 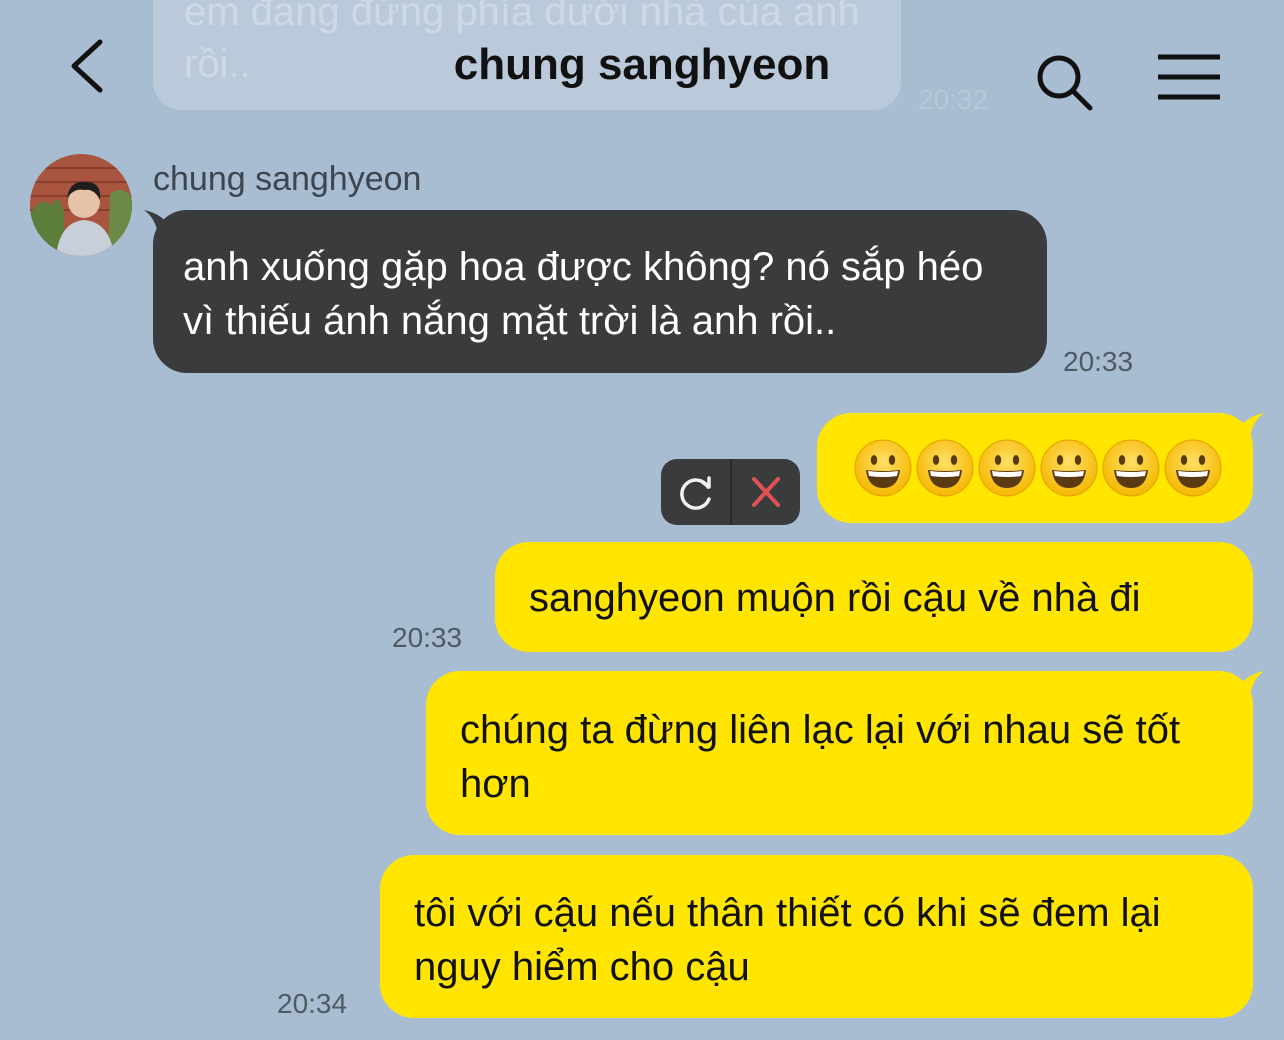 I want to click on close-icon, so click(x=766, y=492).